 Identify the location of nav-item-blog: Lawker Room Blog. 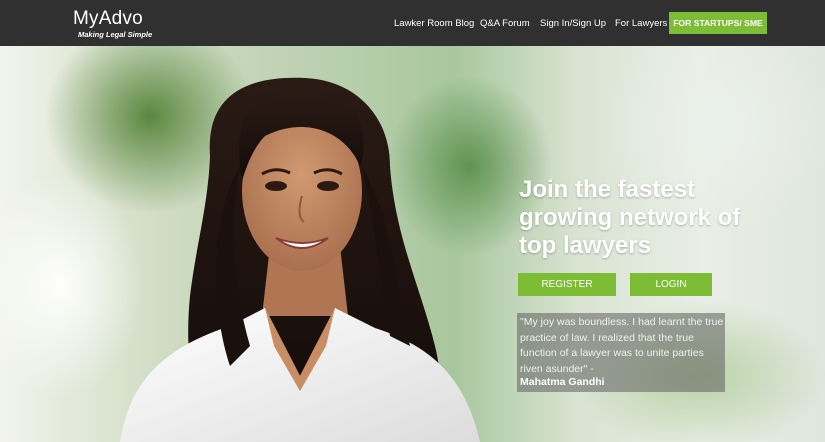
(434, 23).